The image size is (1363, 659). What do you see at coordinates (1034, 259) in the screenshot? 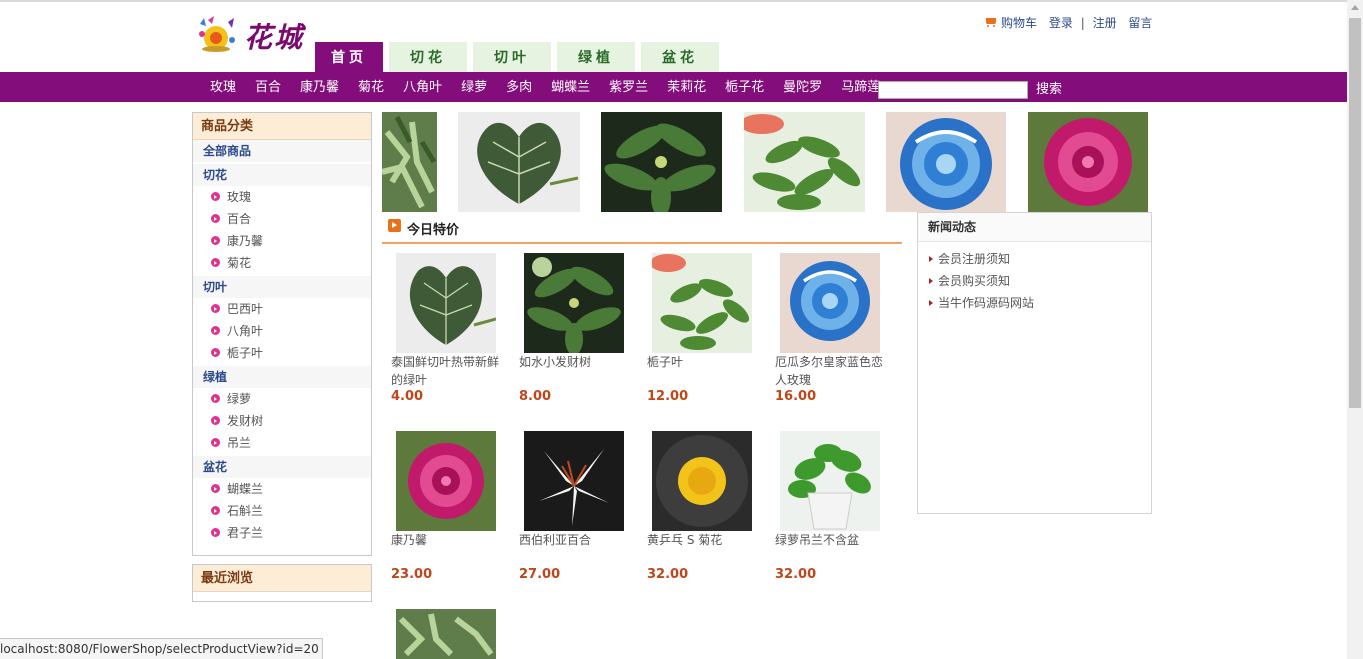
I see `news-item: 会员注册须知` at bounding box center [1034, 259].